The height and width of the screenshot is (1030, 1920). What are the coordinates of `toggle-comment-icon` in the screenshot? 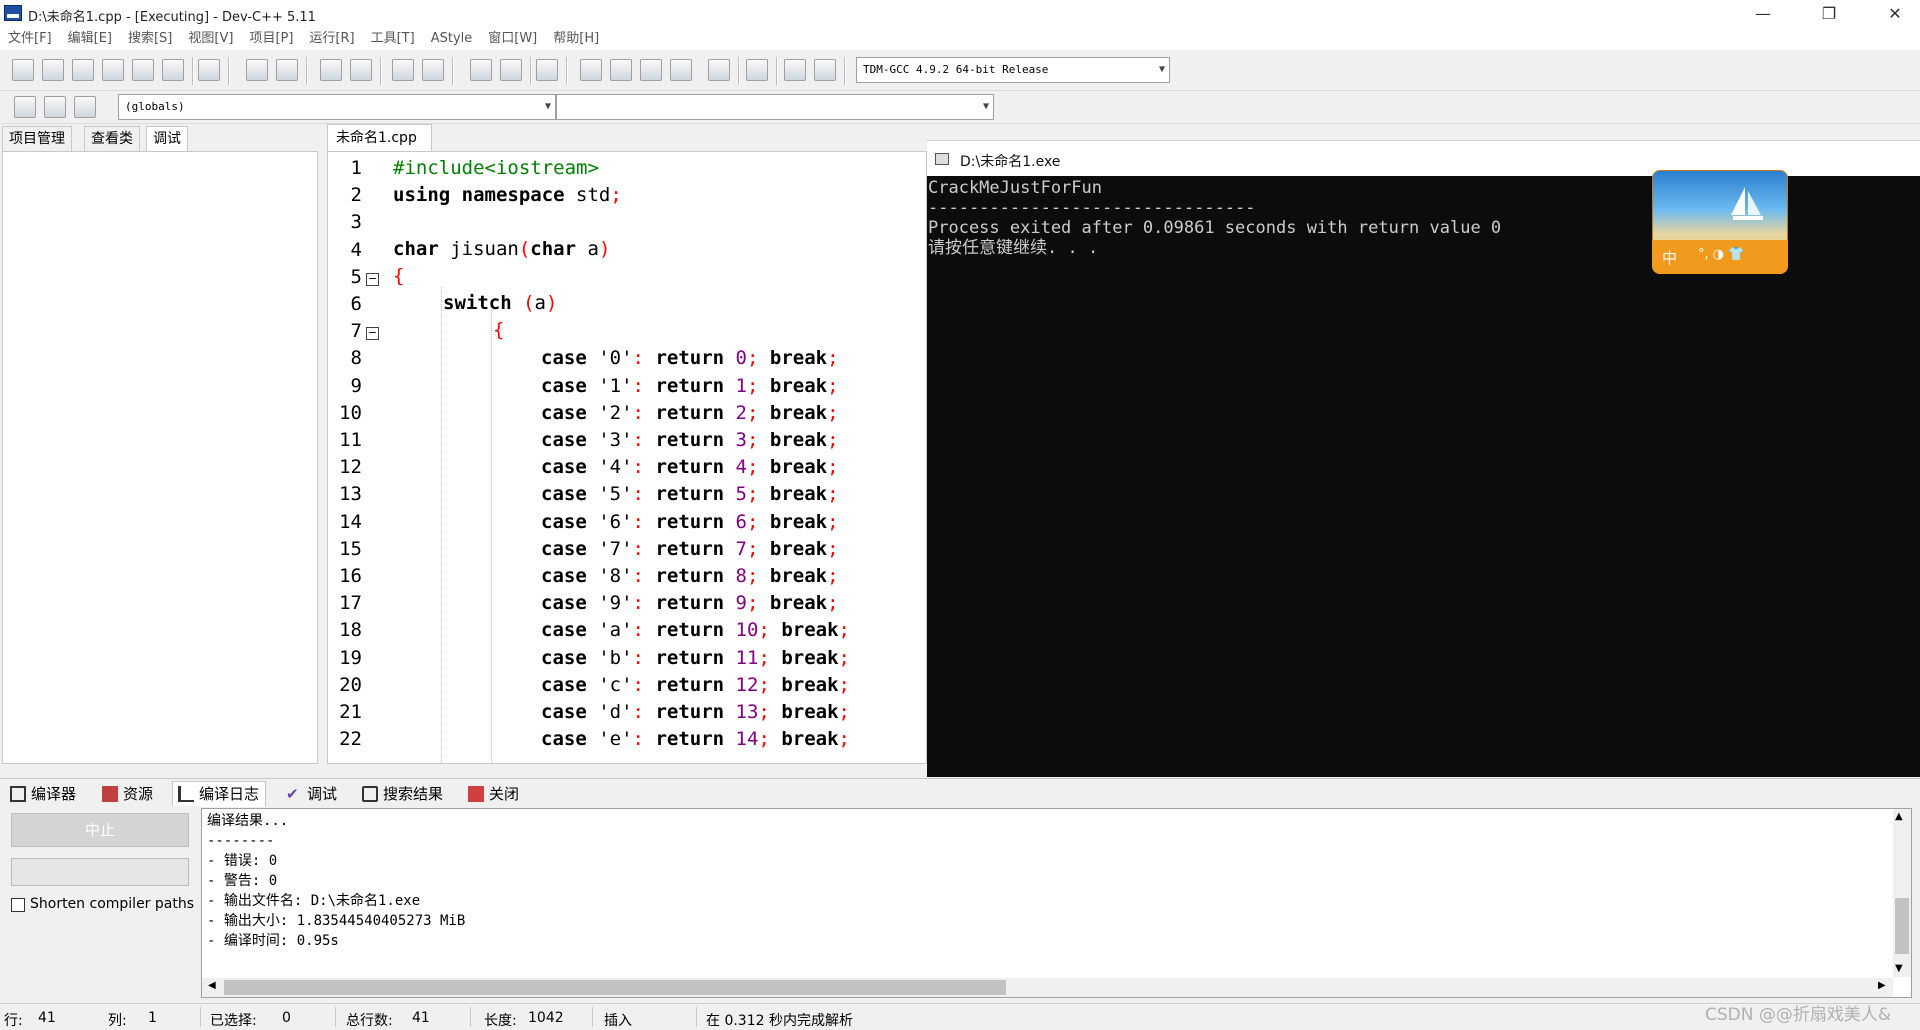 It's located at (547, 70).